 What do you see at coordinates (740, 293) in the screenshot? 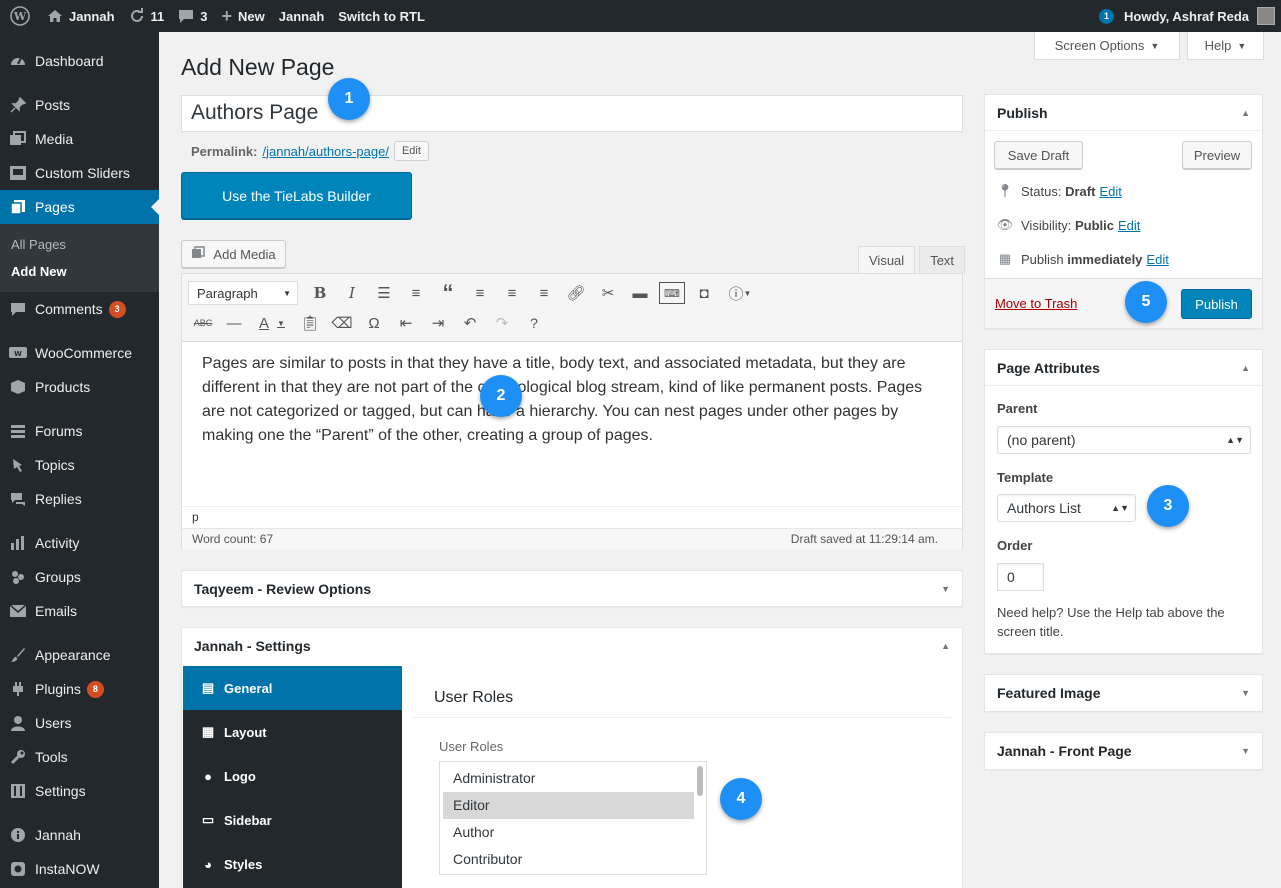
I see `info-dropdown-icon: ⓘ ▼` at bounding box center [740, 293].